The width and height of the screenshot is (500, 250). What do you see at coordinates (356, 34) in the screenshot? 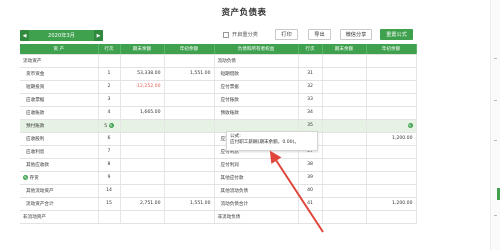
I see `wechat-share-button: 微信分享` at bounding box center [356, 34].